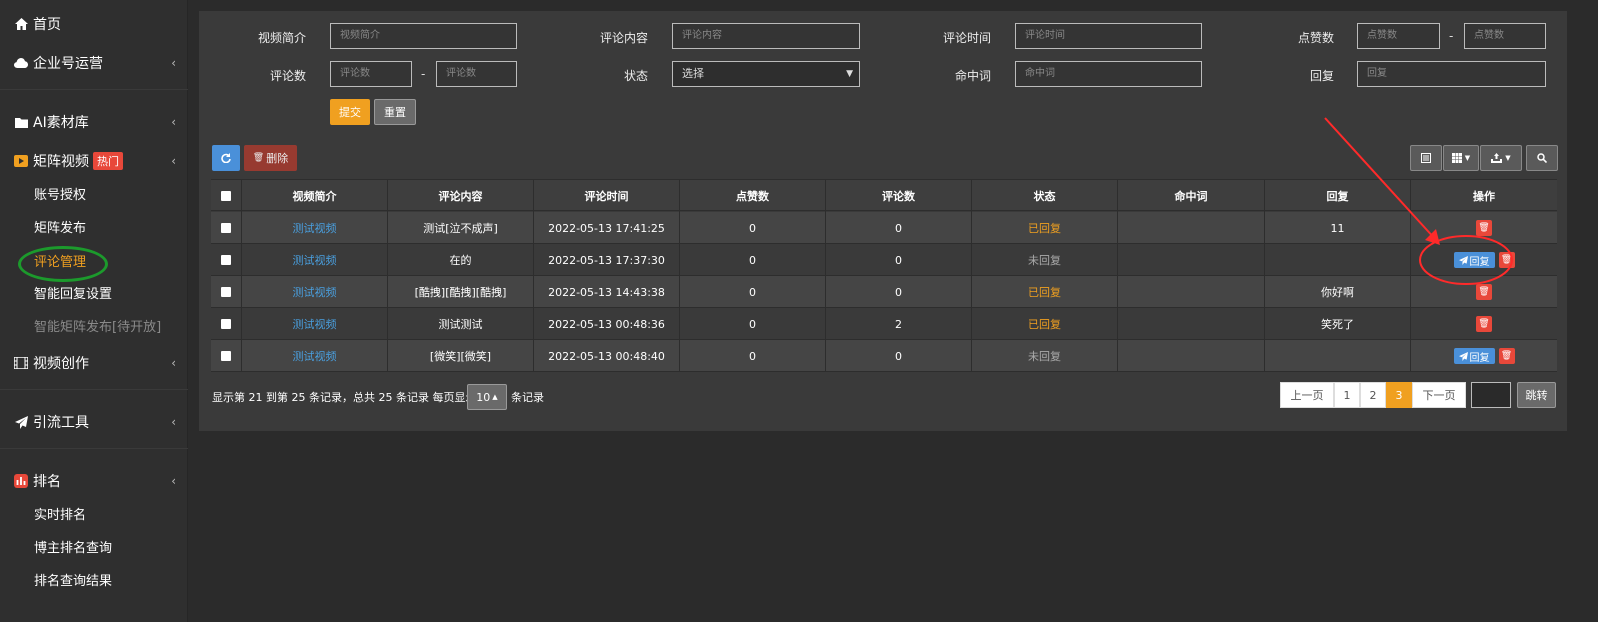  What do you see at coordinates (226, 158) in the screenshot?
I see `refresh-button` at bounding box center [226, 158].